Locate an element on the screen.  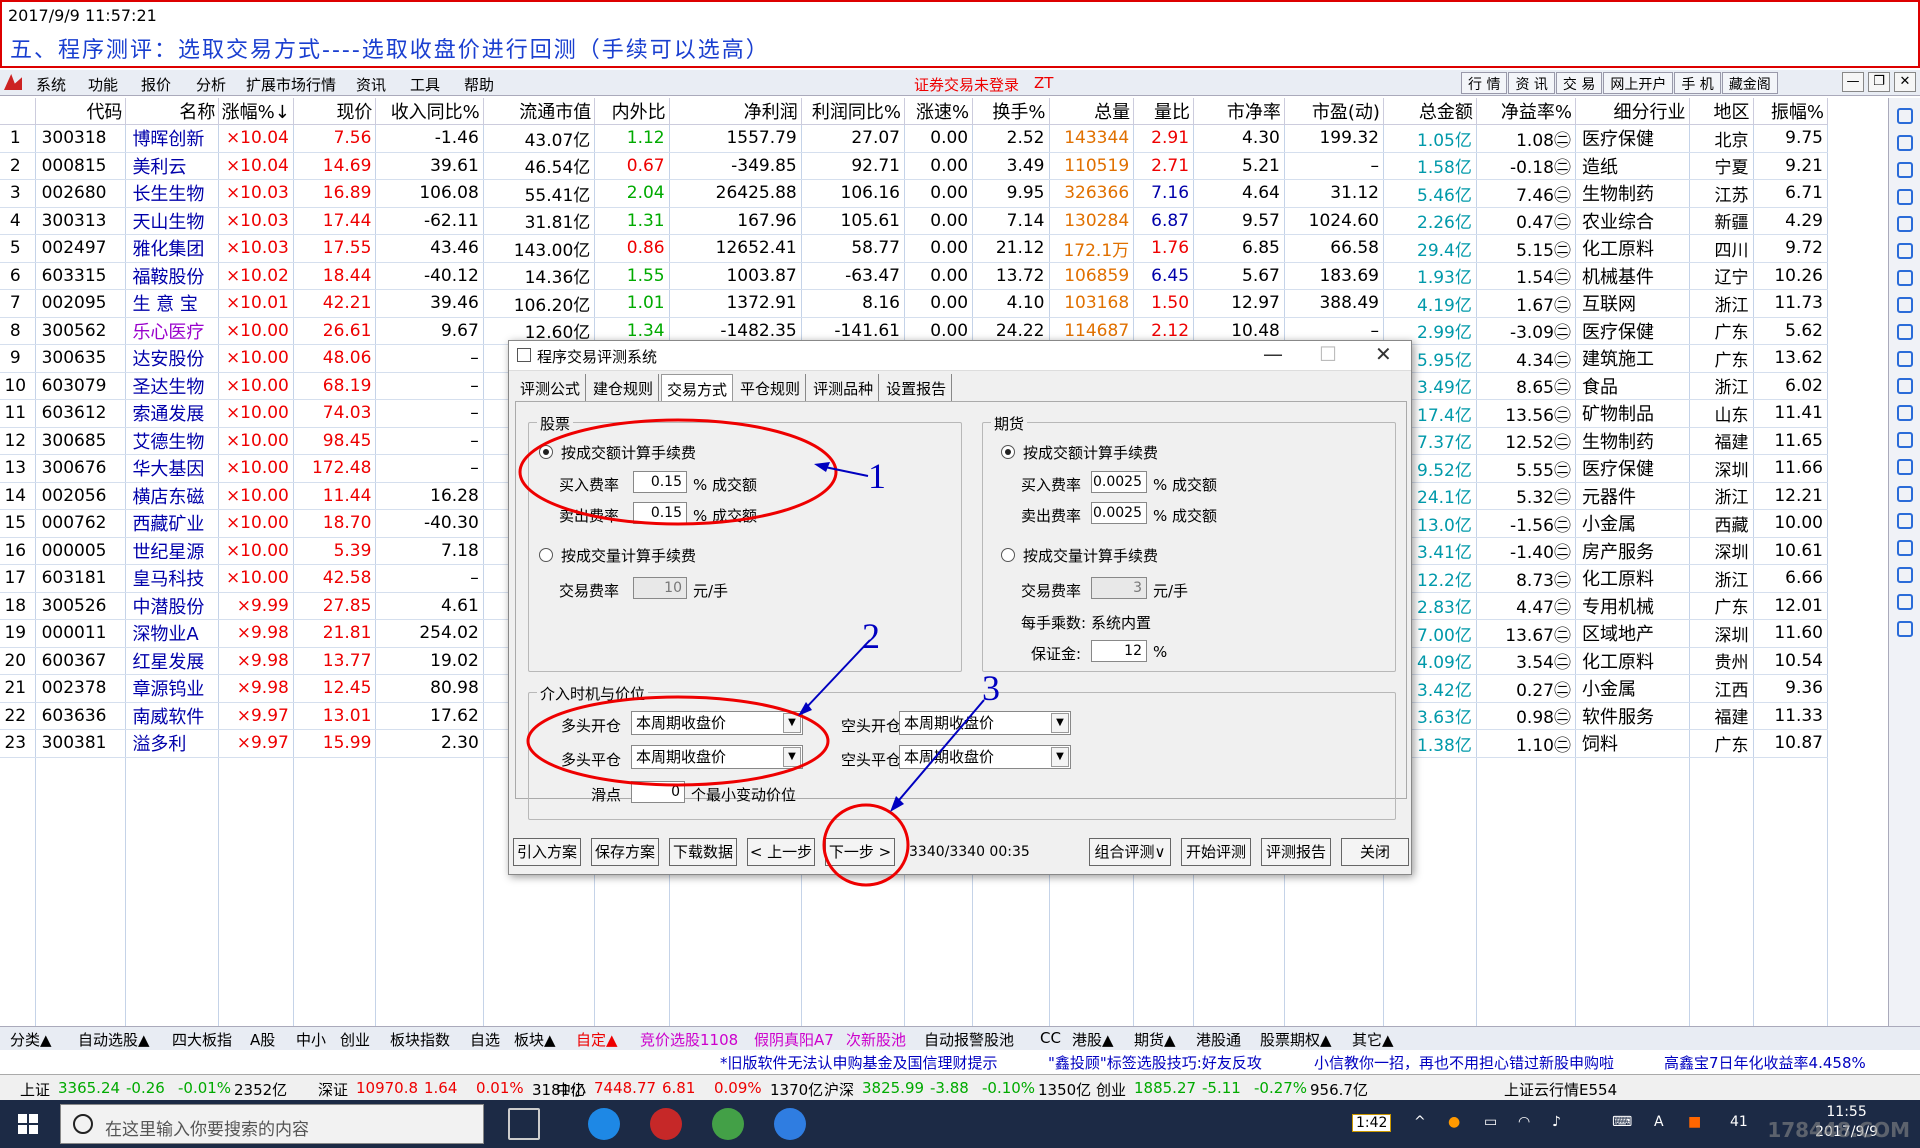
col-header-1: 代码 is located at coordinates (81, 111).